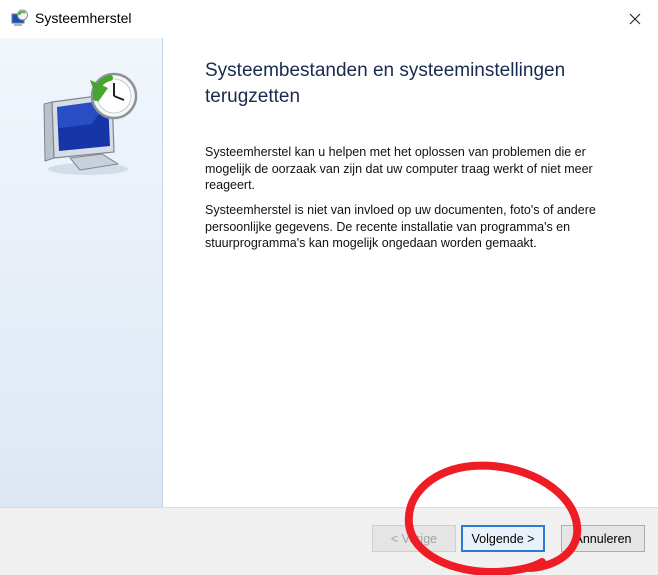  Describe the element at coordinates (385, 70) in the screenshot. I see `page-title-line-1: Systeembestanden en systeeminstellingen` at that location.